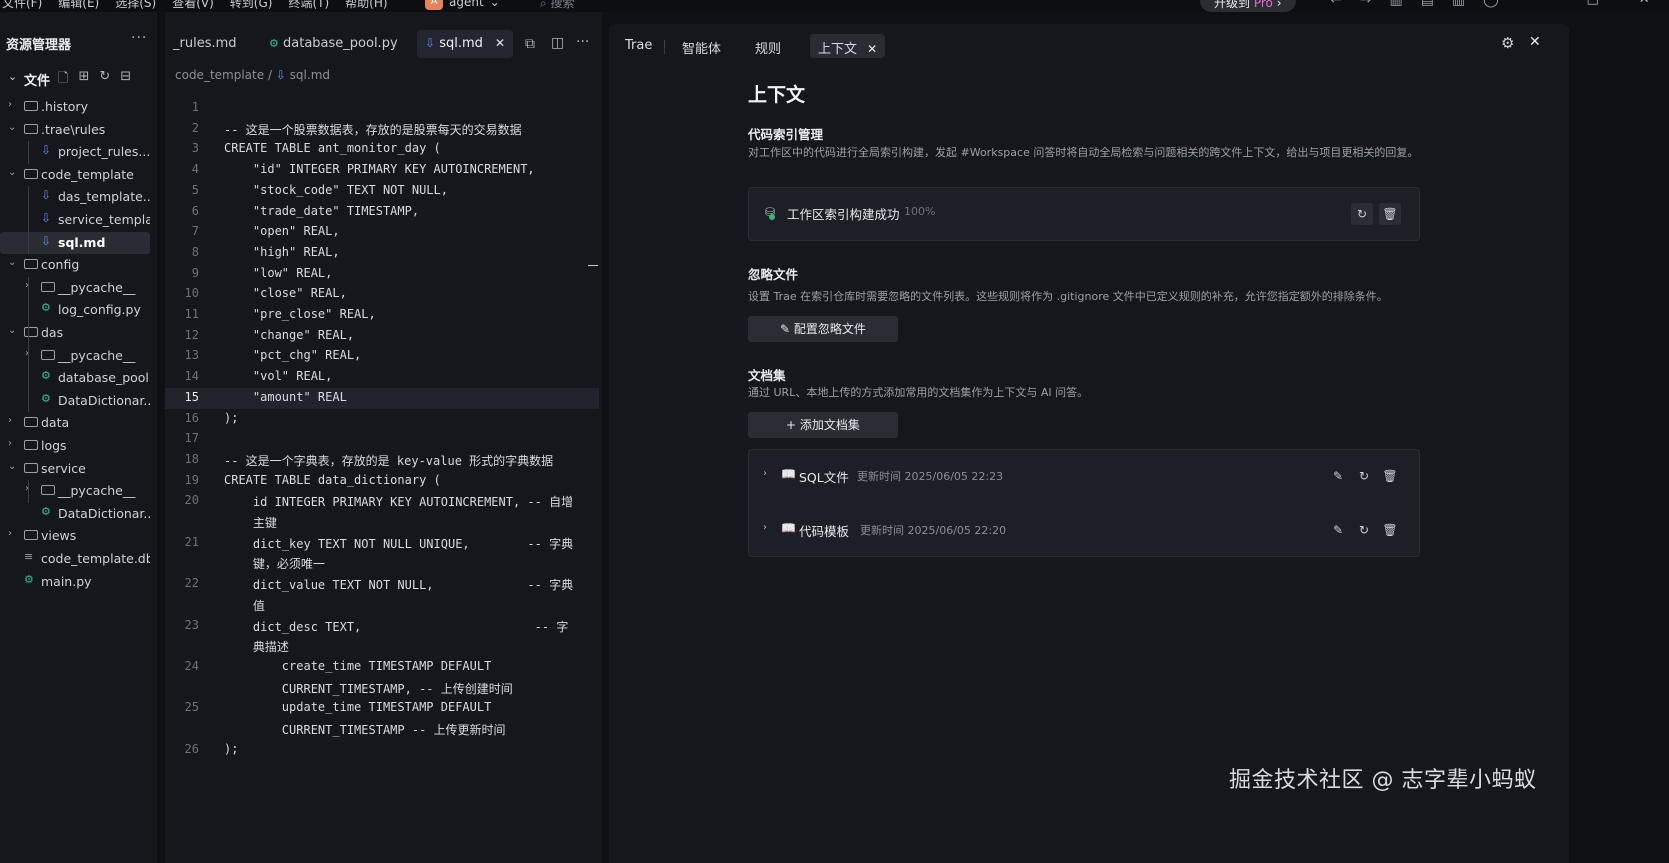 Image resolution: width=1669 pixels, height=863 pixels. Describe the element at coordinates (125, 80) in the screenshot. I see `collapse-all-icon: ⊟` at that location.